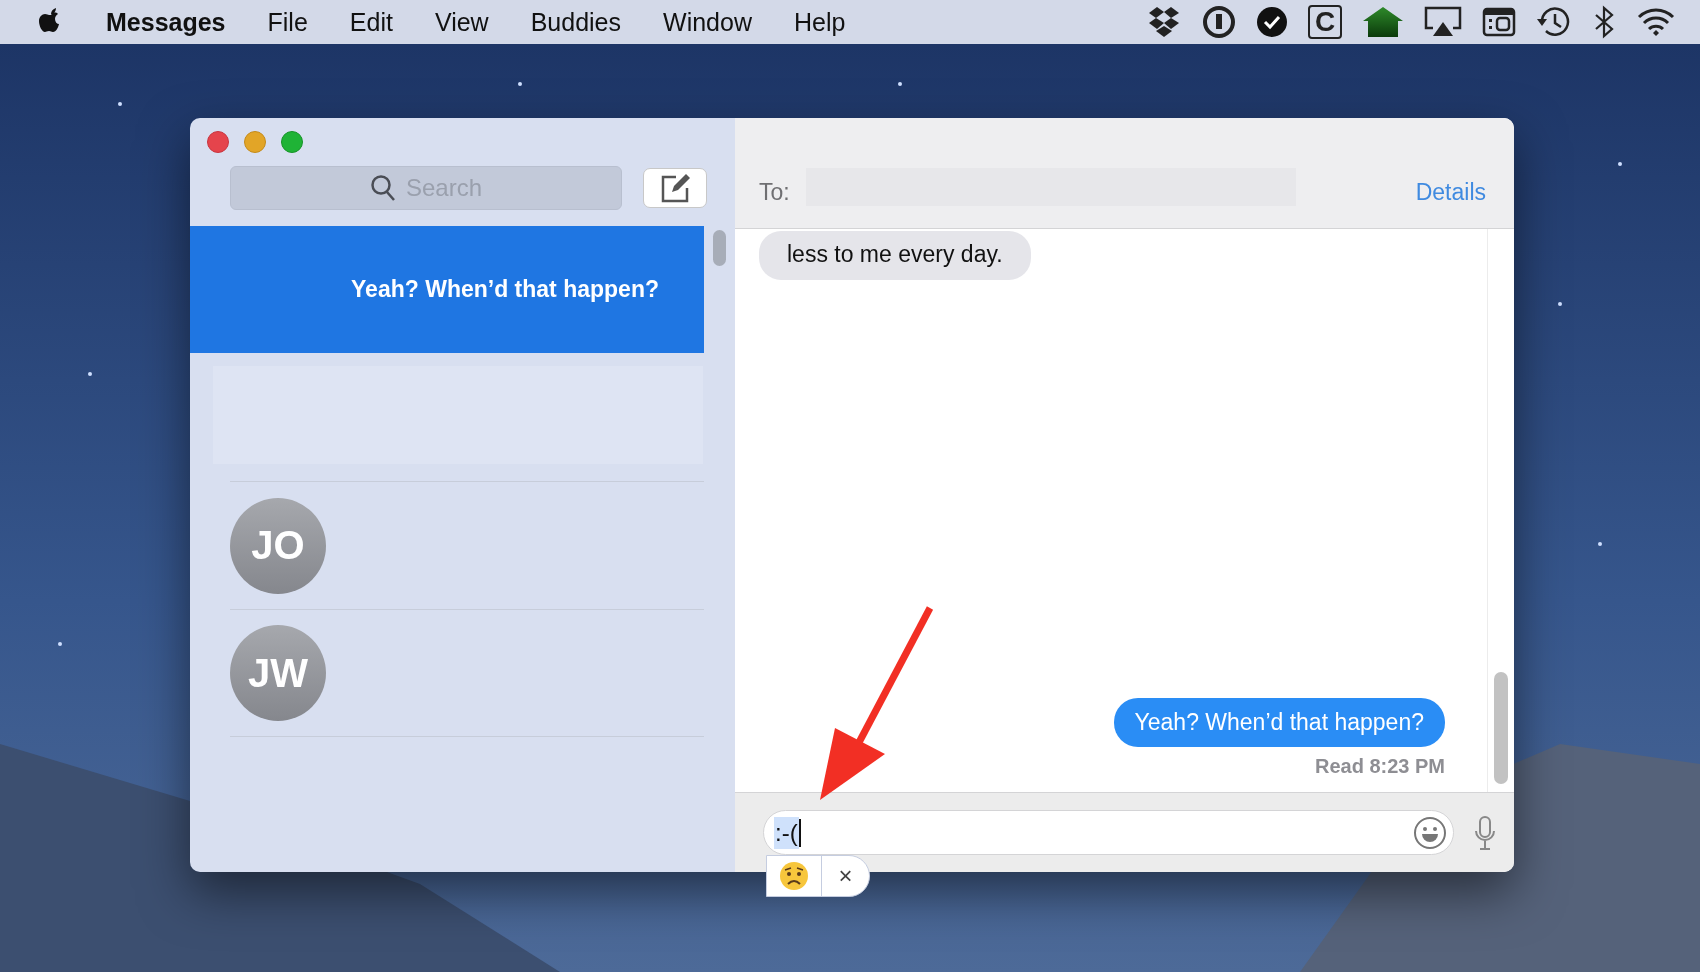  Describe the element at coordinates (1499, 22) in the screenshot. I see `keyboard-window-icon` at that location.